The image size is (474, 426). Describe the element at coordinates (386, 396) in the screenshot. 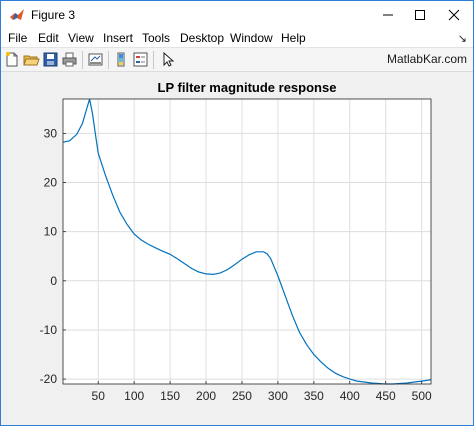

I see `x-tick-label: 450` at that location.